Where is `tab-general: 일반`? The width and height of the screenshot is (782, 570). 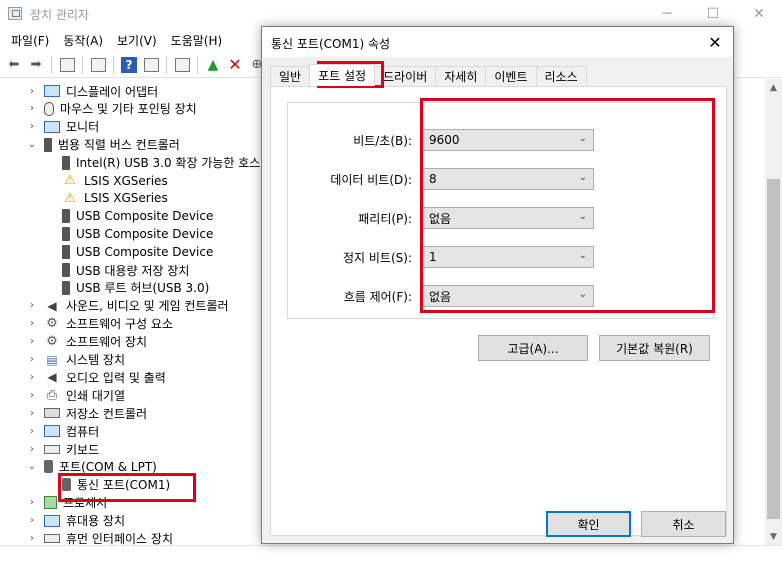 tab-general: 일반 is located at coordinates (290, 76).